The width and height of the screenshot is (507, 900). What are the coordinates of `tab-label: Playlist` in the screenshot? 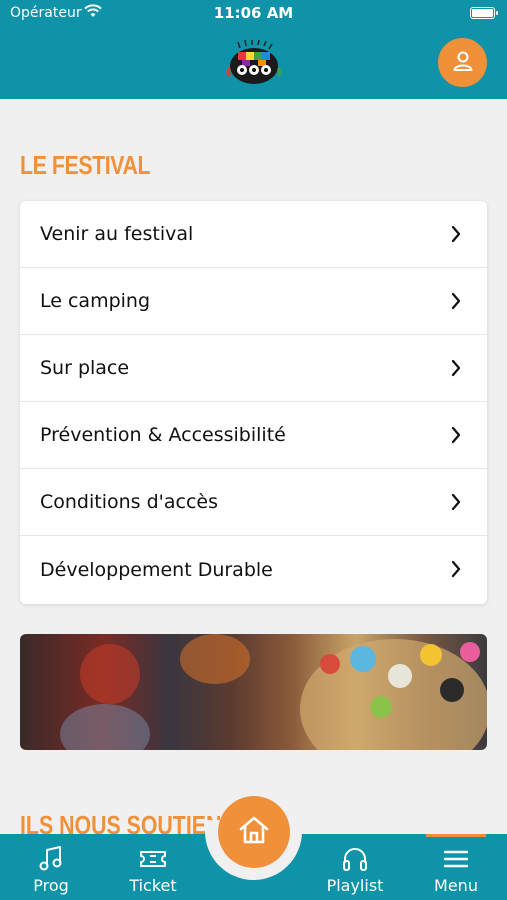 It's located at (355, 885).